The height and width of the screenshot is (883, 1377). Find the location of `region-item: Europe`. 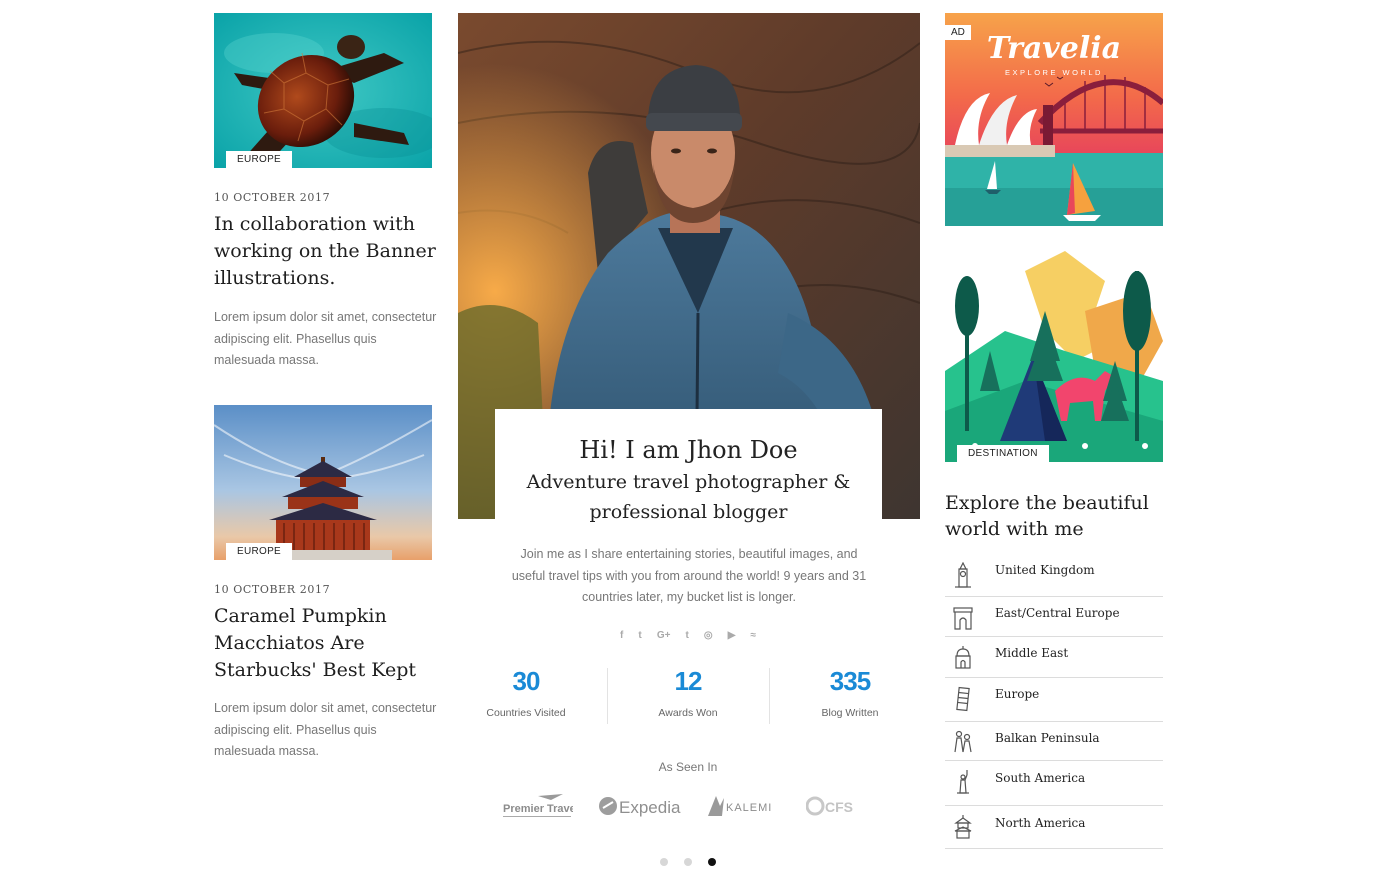

region-item: Europe is located at coordinates (1054, 700).